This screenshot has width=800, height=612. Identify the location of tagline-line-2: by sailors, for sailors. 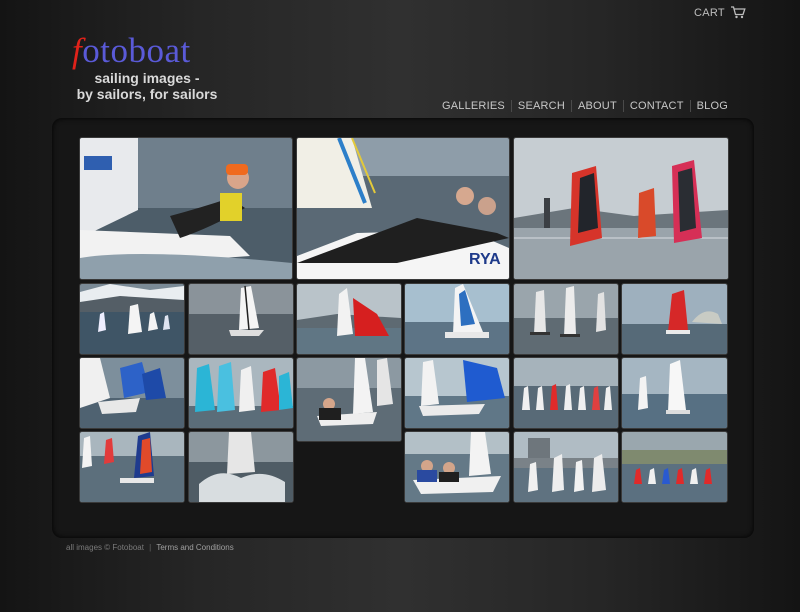
(147, 94).